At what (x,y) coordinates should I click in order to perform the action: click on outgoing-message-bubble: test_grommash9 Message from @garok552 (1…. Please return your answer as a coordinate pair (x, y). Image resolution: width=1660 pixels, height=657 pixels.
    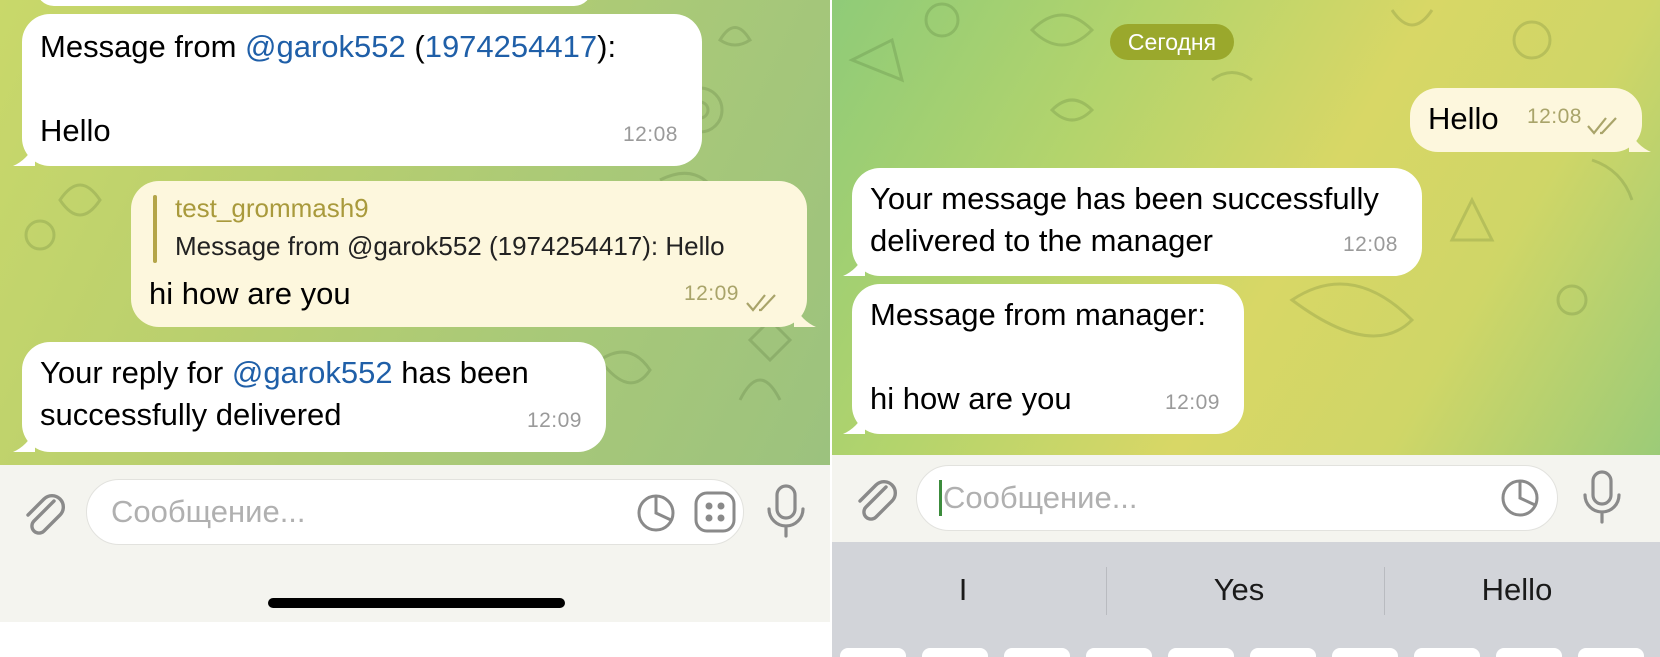
    Looking at the image, I should click on (473, 254).